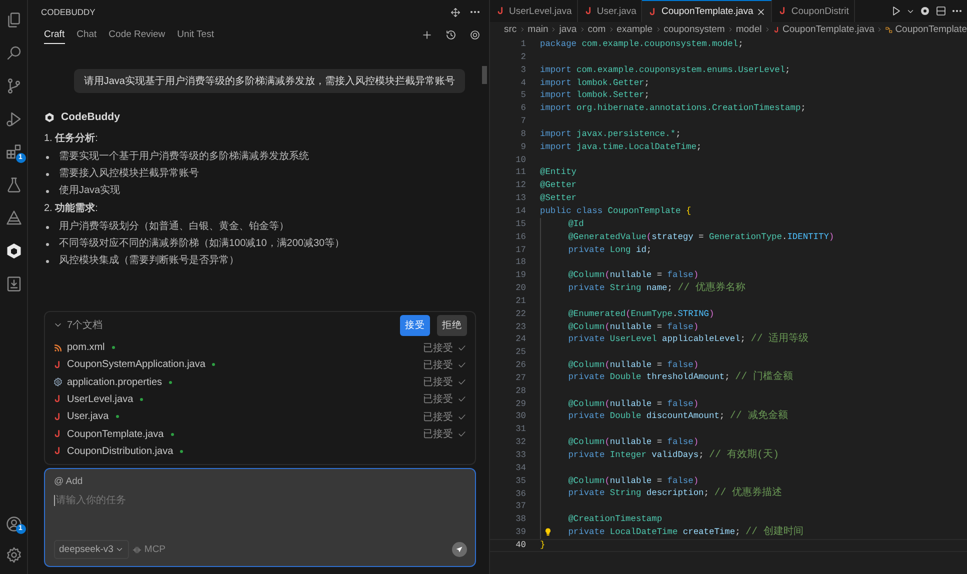  What do you see at coordinates (610, 250) in the screenshot?
I see `code-line: private Long id;` at bounding box center [610, 250].